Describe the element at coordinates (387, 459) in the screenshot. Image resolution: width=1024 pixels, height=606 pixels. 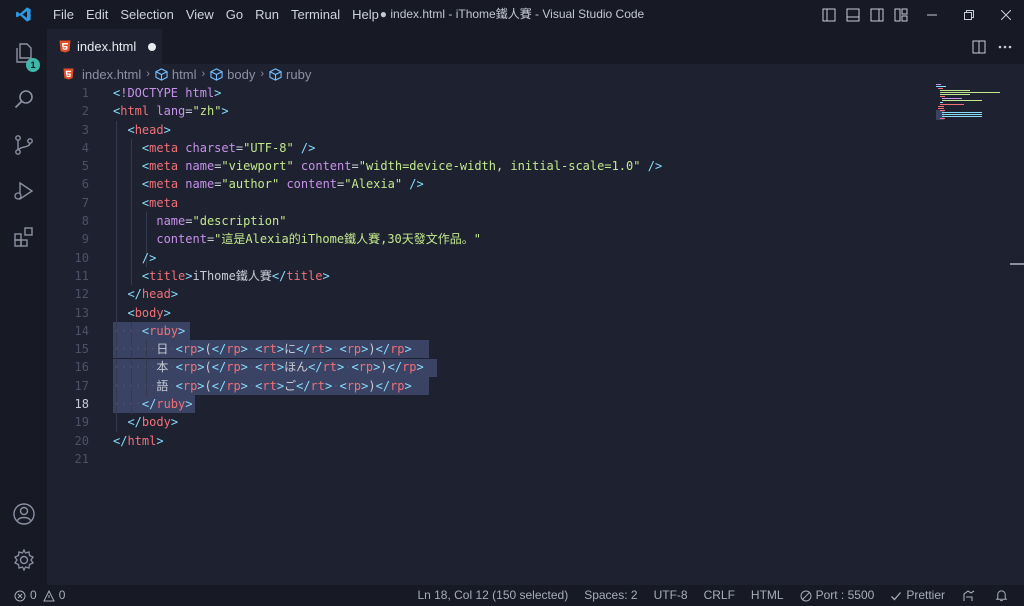
I see `code-line` at that location.